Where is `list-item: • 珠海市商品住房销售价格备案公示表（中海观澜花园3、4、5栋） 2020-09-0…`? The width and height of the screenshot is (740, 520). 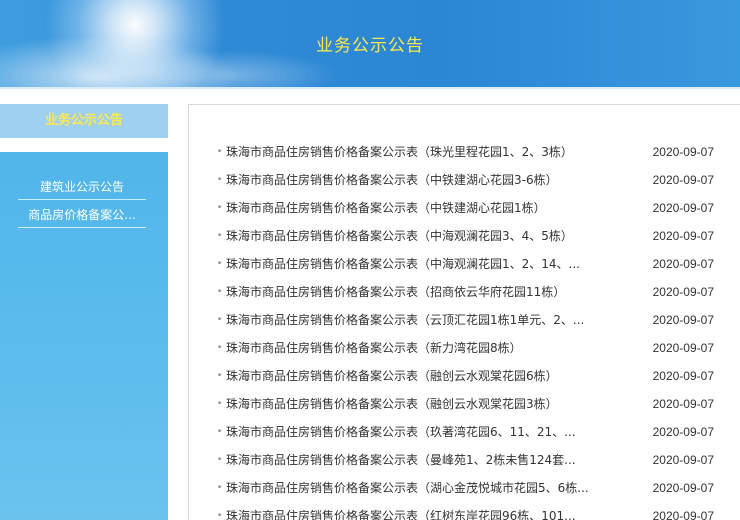
list-item: • 珠海市商品住房销售价格备案公示表（中海观澜花园3、4、5栋） 2020-09-0… is located at coordinates (464, 236).